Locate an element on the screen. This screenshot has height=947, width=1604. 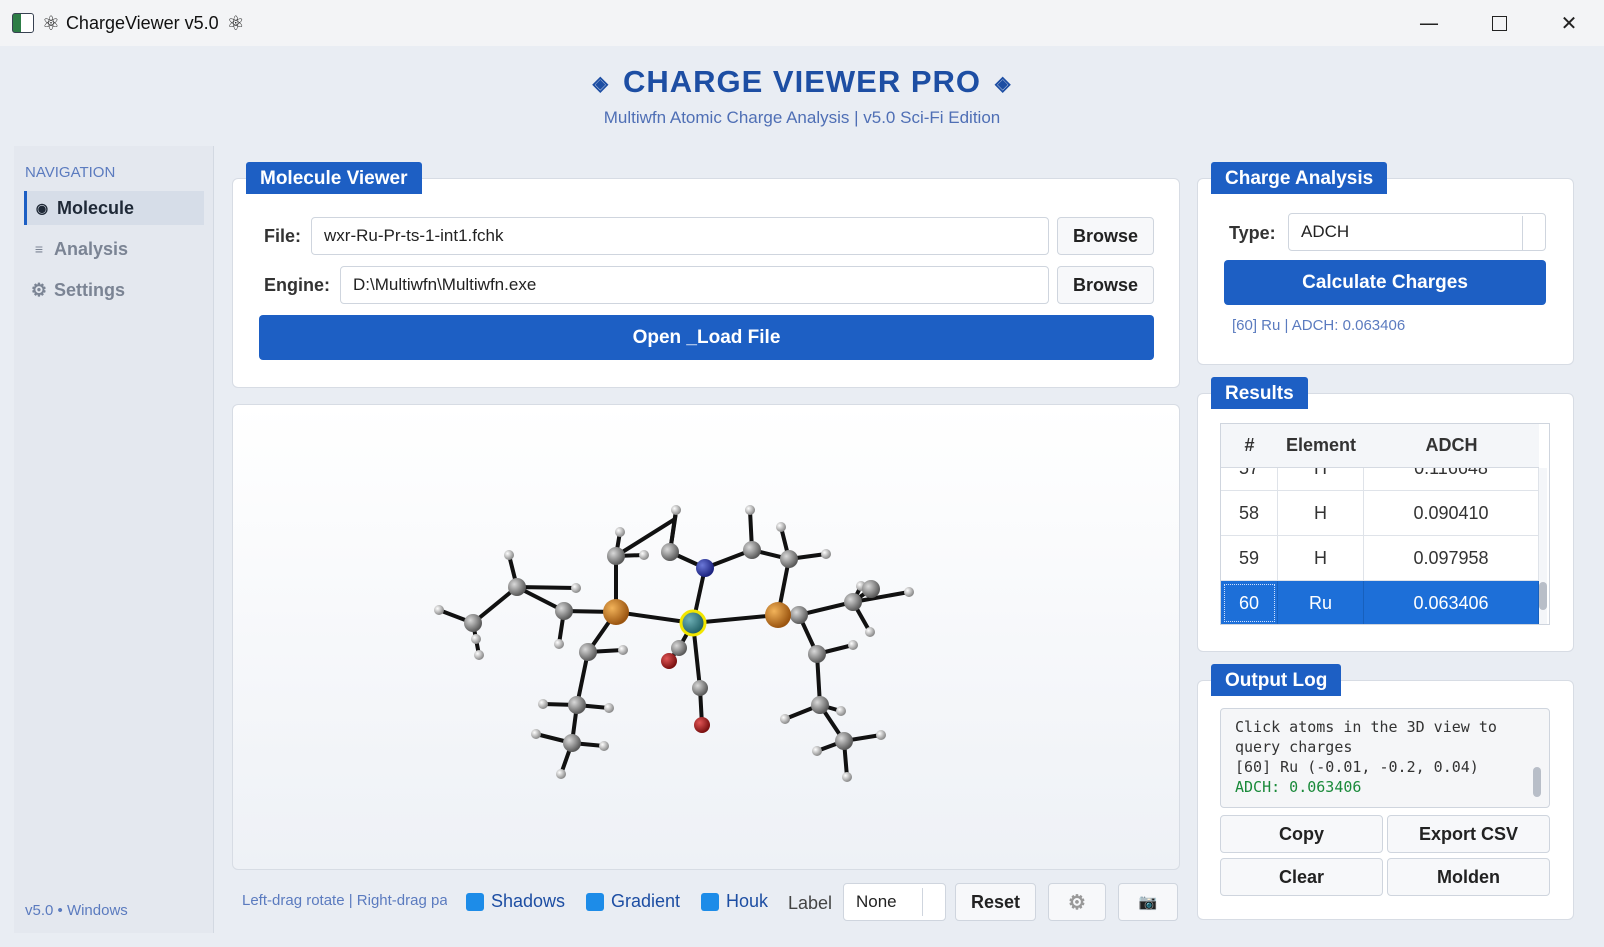
molden-button: Molden is located at coordinates (1468, 877).